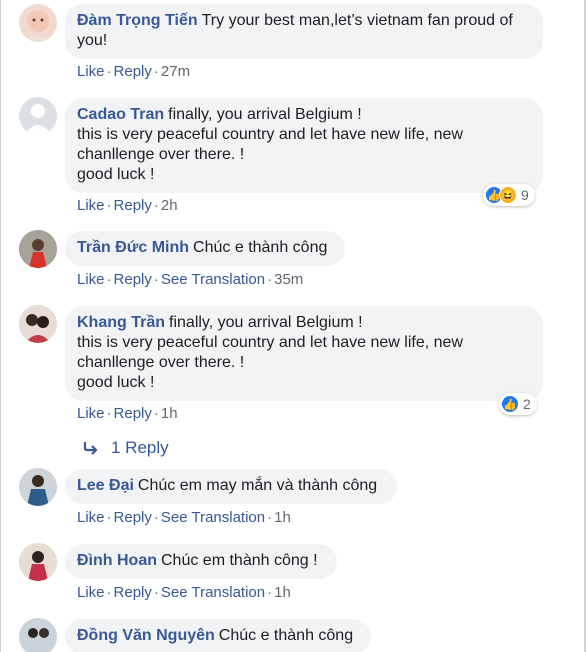 The height and width of the screenshot is (652, 586). I want to click on comment-bubble: Trần Đức Minh Chúc e thành công, so click(205, 248).